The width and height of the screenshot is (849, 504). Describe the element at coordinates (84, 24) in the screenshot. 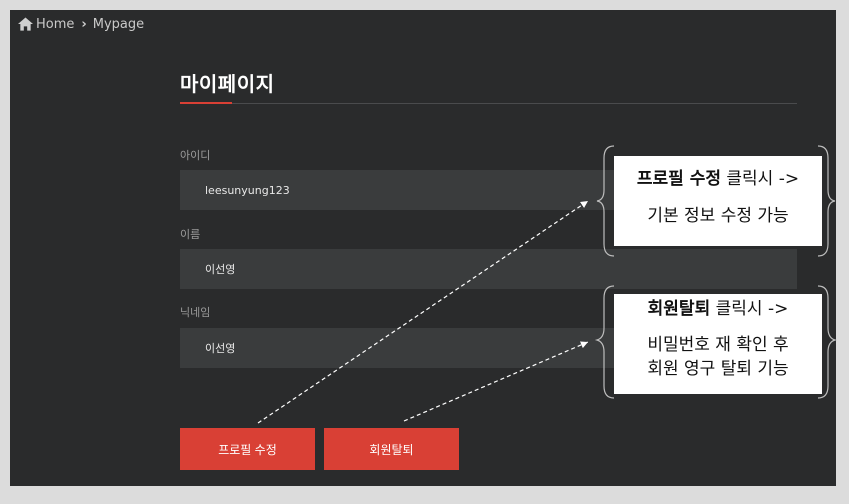

I see `chevron-right-icon: ›` at that location.